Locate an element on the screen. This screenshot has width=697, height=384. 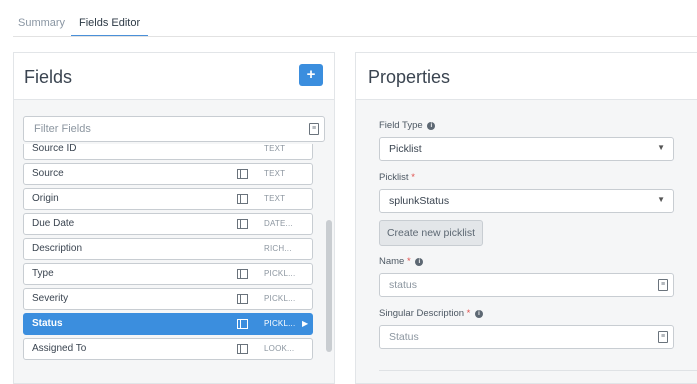
field-list-scrollbar is located at coordinates (329, 286).